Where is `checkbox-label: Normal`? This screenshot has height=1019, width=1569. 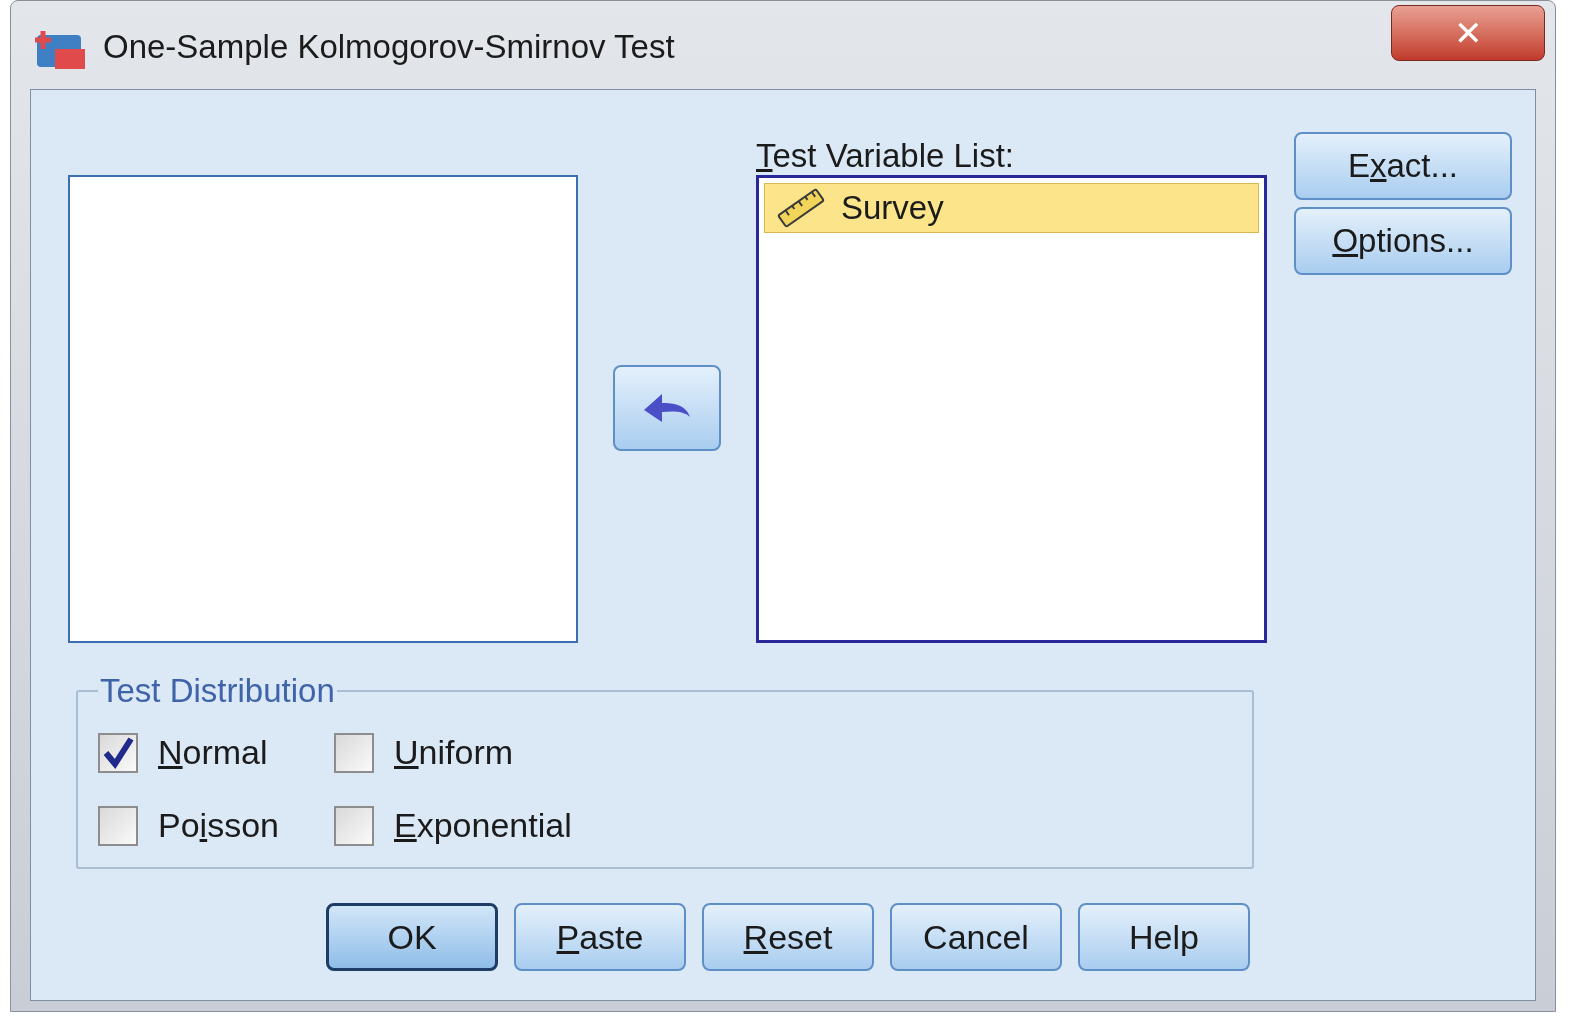 checkbox-label: Normal is located at coordinates (213, 752).